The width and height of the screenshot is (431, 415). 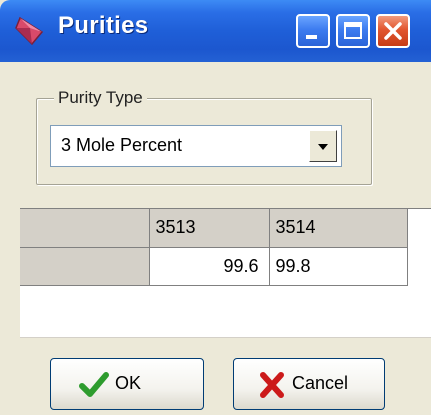 I want to click on purity-type-select: 3 Mole Percent, so click(x=196, y=146).